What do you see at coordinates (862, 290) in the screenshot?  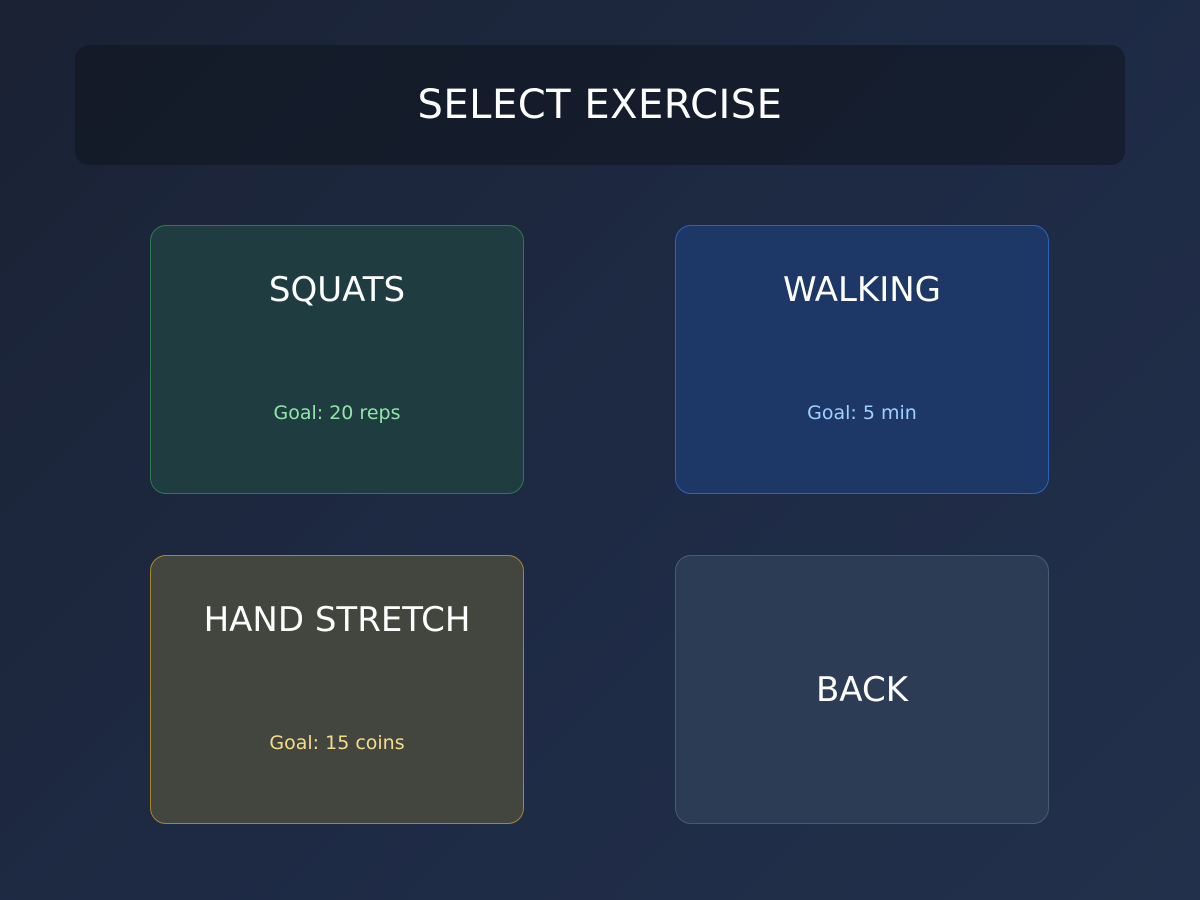 I see `exercise-name: WALKING` at bounding box center [862, 290].